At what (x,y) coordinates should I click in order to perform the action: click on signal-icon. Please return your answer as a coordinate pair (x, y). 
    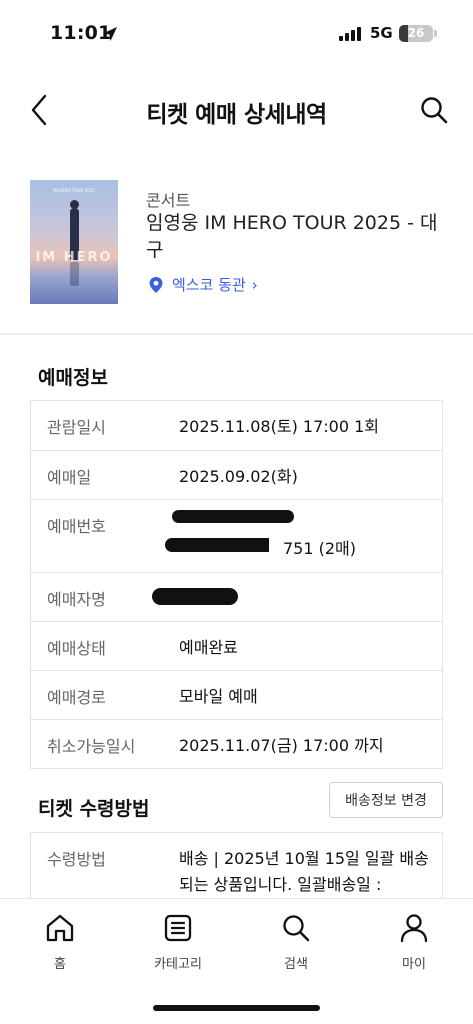
    Looking at the image, I should click on (350, 34).